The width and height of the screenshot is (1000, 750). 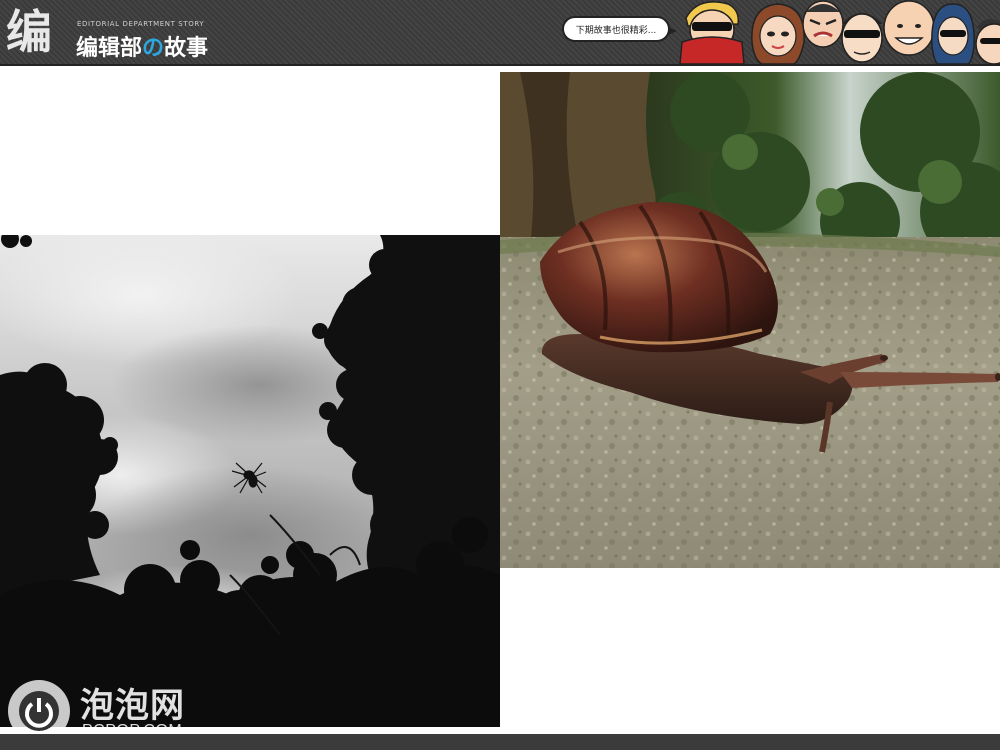 What do you see at coordinates (862, 38) in the screenshot?
I see `cartoon-face-4-icon` at bounding box center [862, 38].